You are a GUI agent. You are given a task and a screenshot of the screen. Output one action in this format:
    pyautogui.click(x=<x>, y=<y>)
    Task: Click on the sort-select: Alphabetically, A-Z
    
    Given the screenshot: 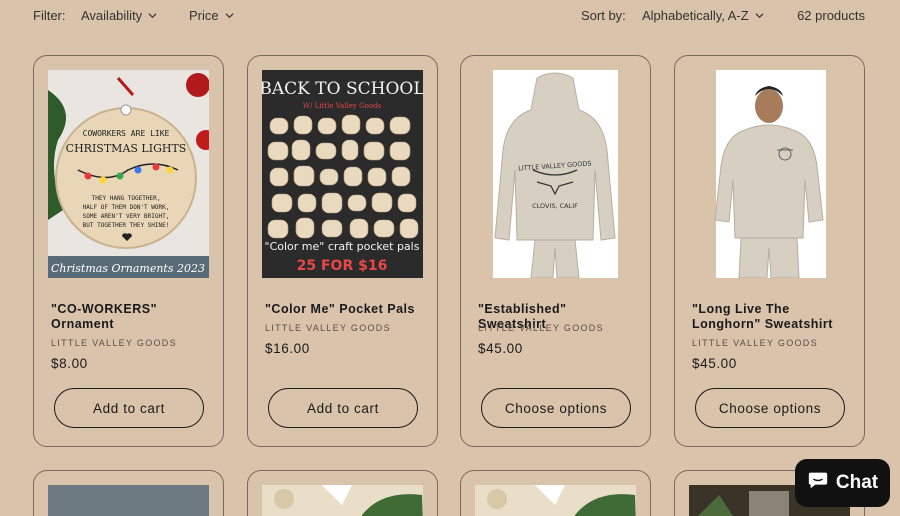 What is the action you would take?
    pyautogui.click(x=703, y=15)
    